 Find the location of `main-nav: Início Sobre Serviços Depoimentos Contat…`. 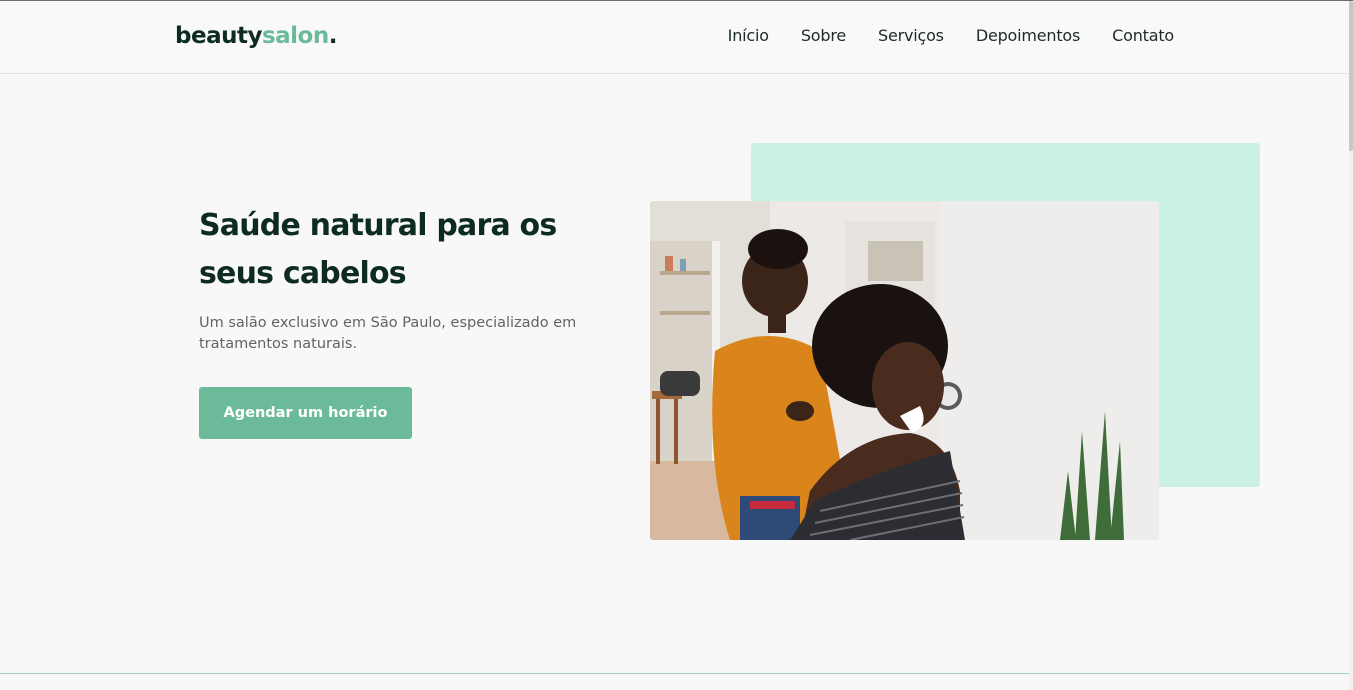

main-nav: Início Sobre Serviços Depoimentos Contat… is located at coordinates (951, 35).